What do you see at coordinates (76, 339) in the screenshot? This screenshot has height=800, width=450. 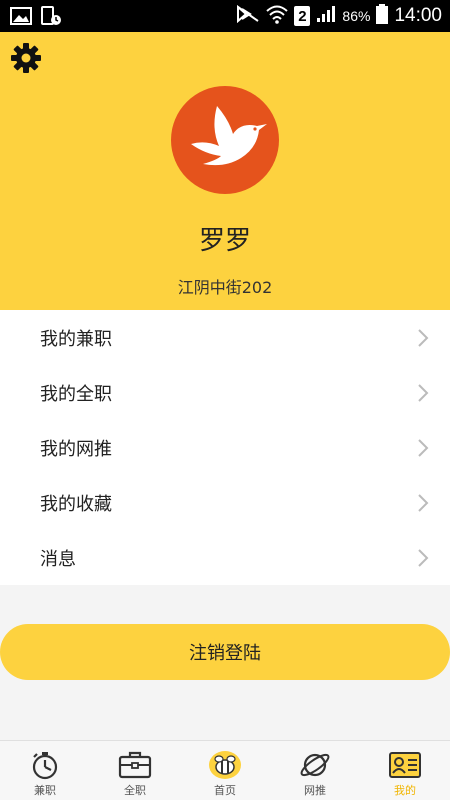 I see `menu-item-label: 我的兼职` at bounding box center [76, 339].